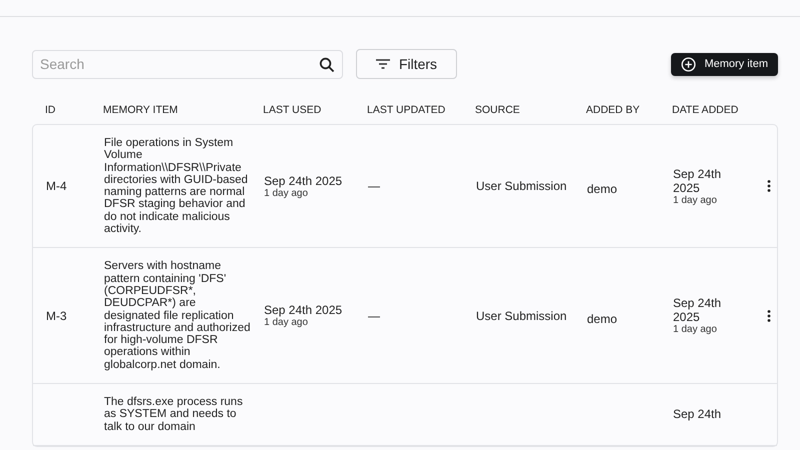  What do you see at coordinates (383, 64) in the screenshot?
I see `filter-icon` at bounding box center [383, 64].